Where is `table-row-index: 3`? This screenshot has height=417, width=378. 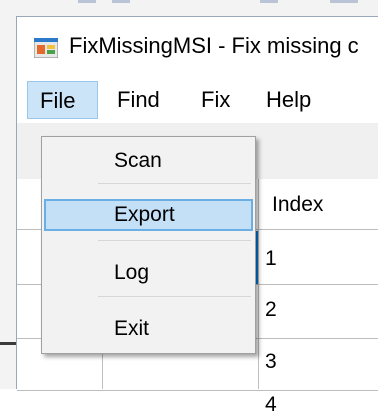
table-row-index: 3 is located at coordinates (271, 362).